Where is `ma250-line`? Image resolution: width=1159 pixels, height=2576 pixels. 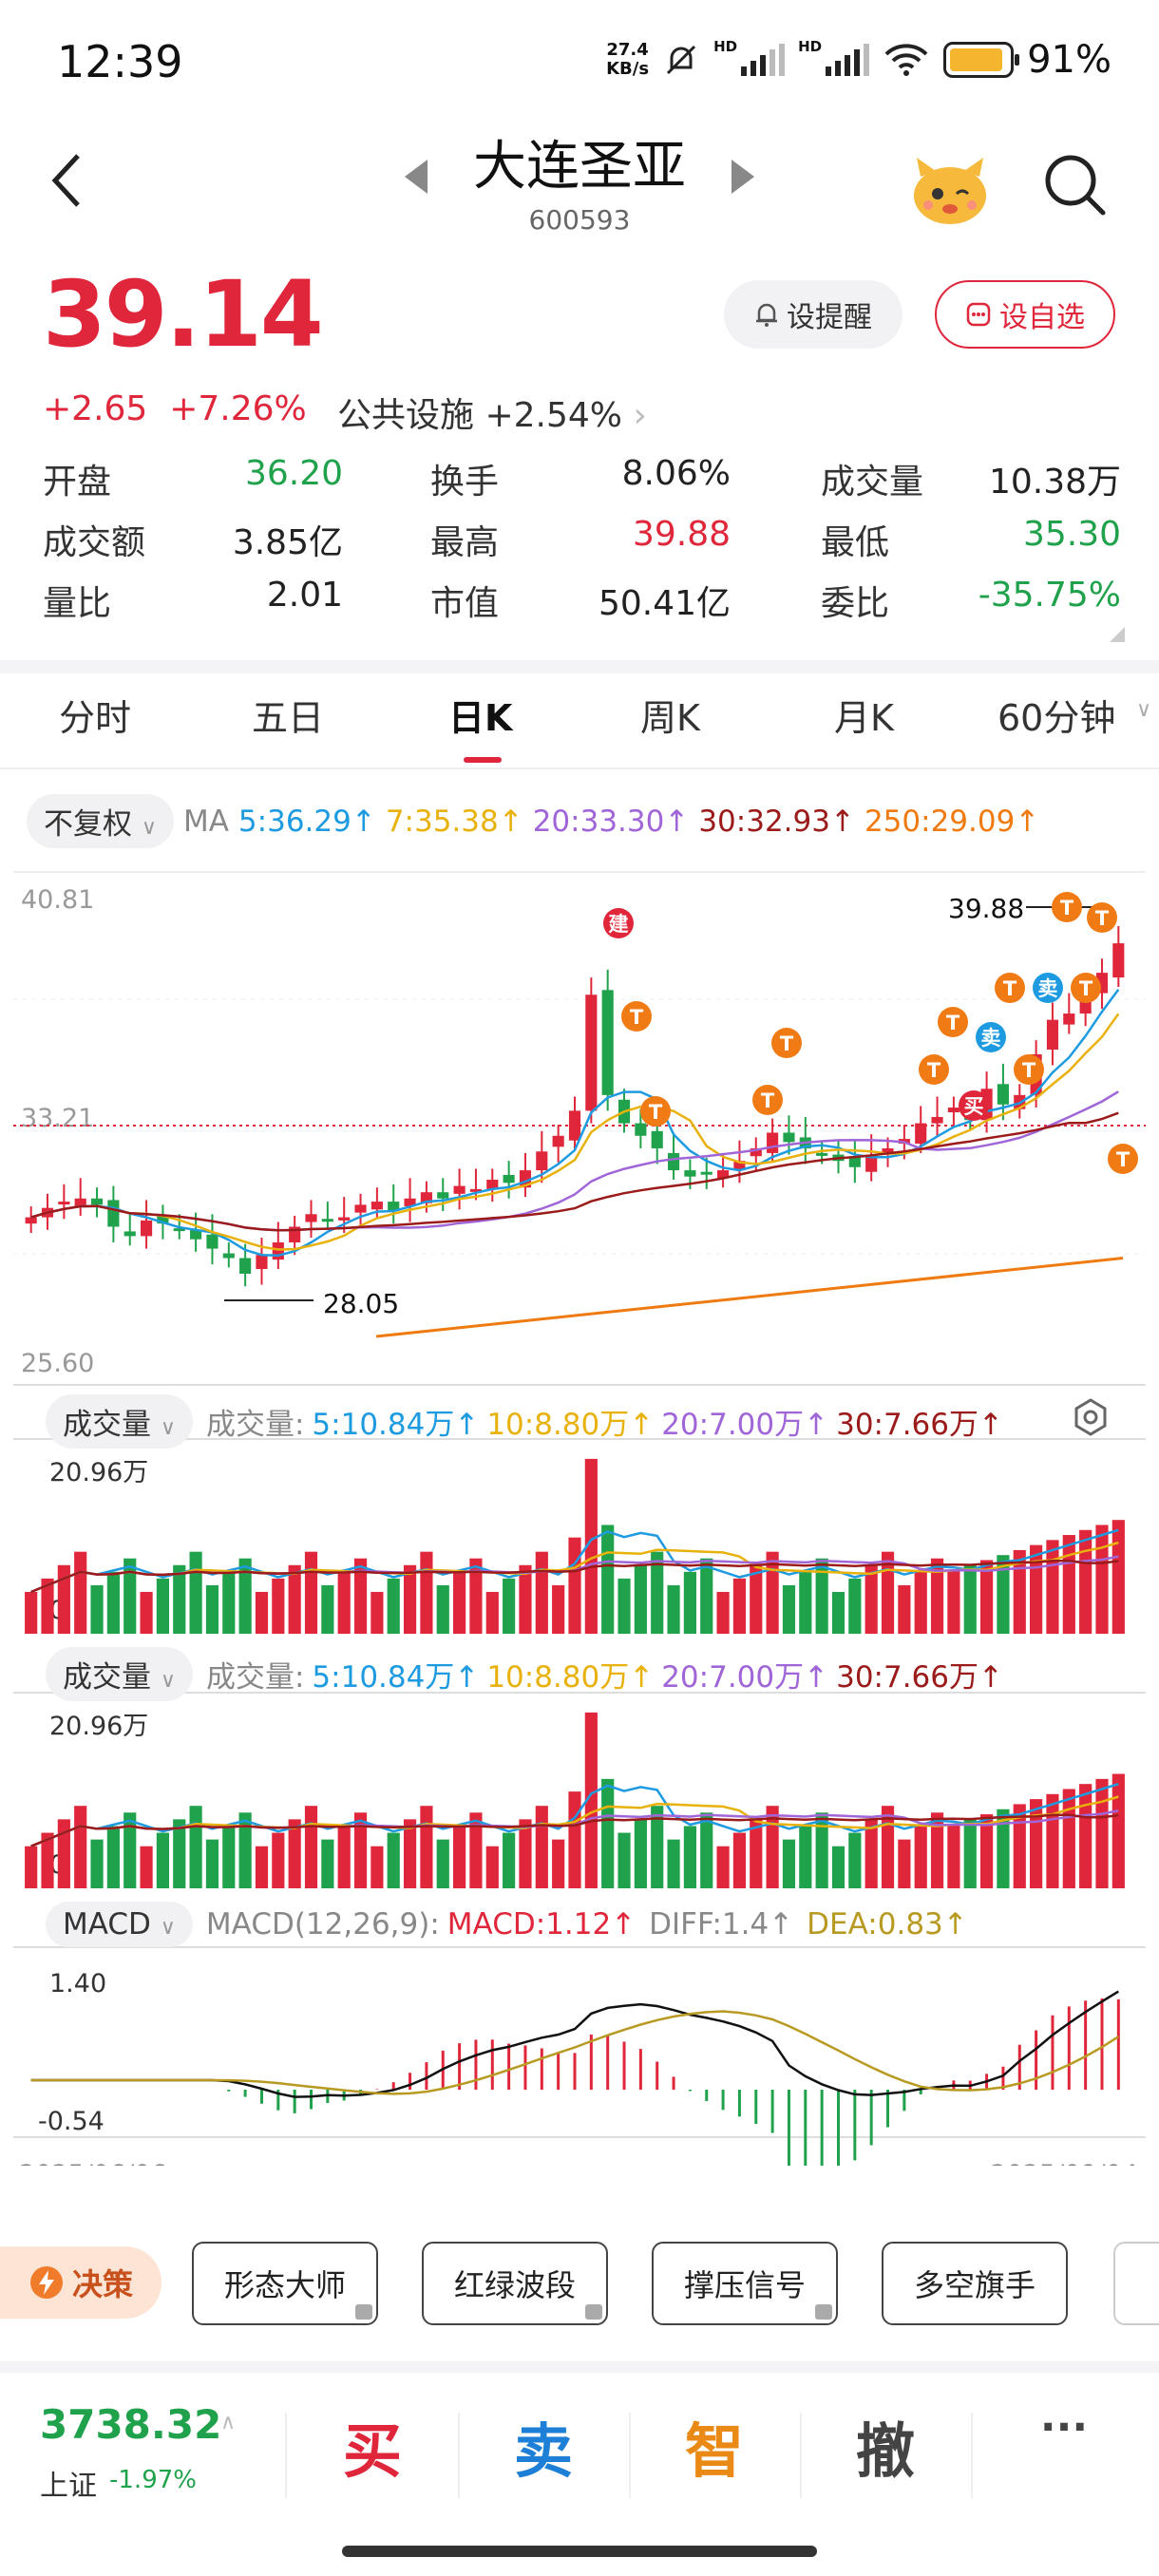 ma250-line is located at coordinates (749, 1297).